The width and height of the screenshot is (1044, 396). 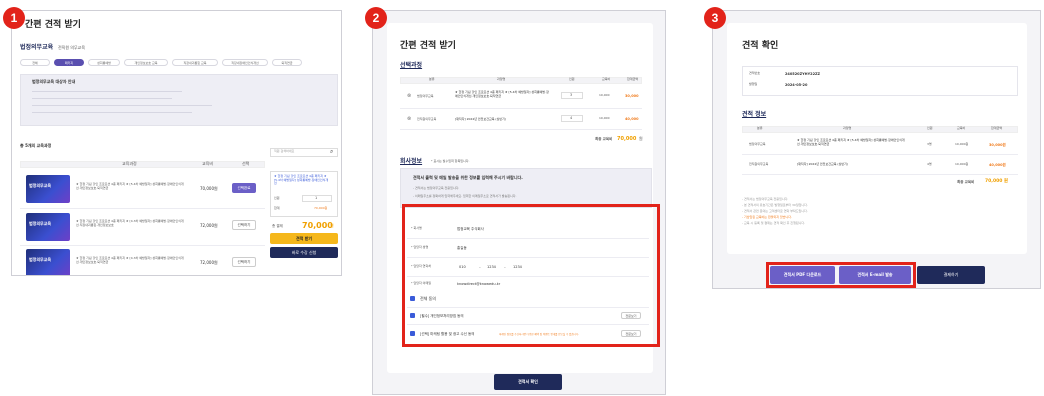 What do you see at coordinates (332, 225) in the screenshot?
I see `total-unit: 원` at bounding box center [332, 225].